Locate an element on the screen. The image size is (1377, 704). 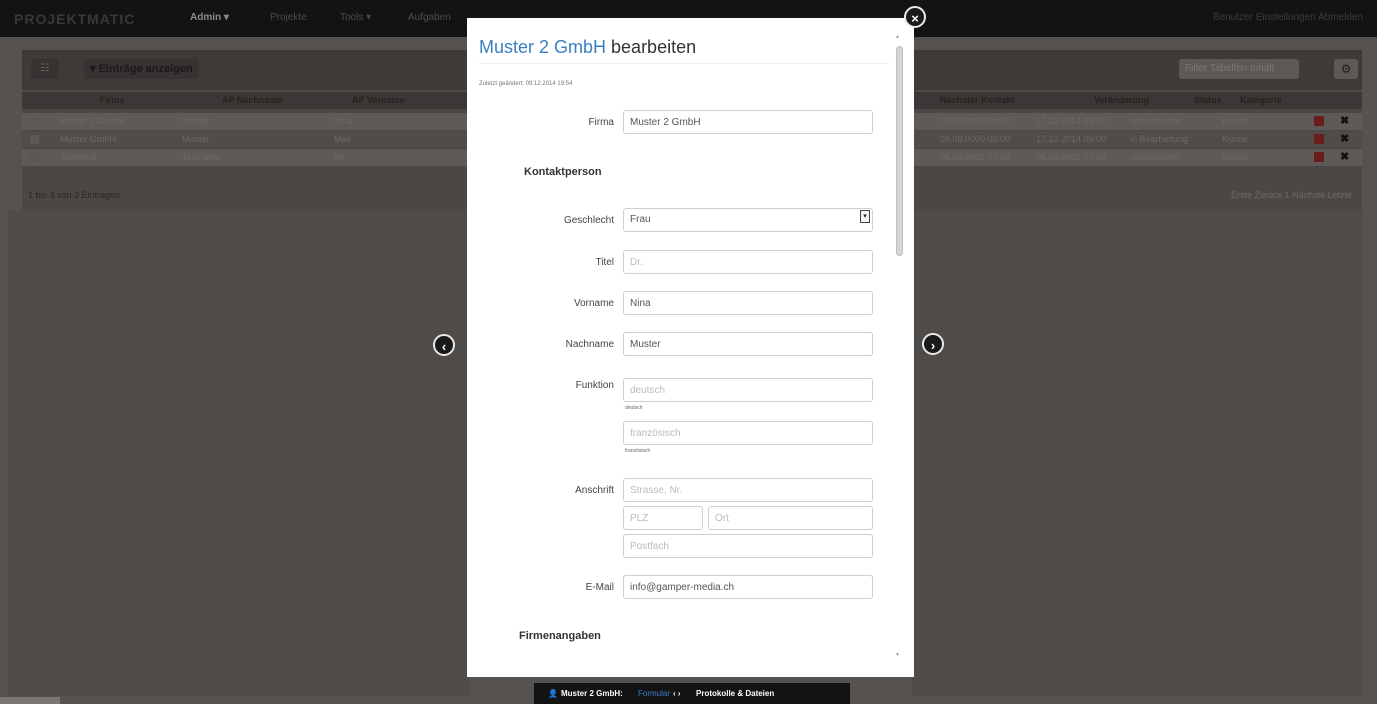
menu-aufgaben: Aufgaben is located at coordinates (429, 17).